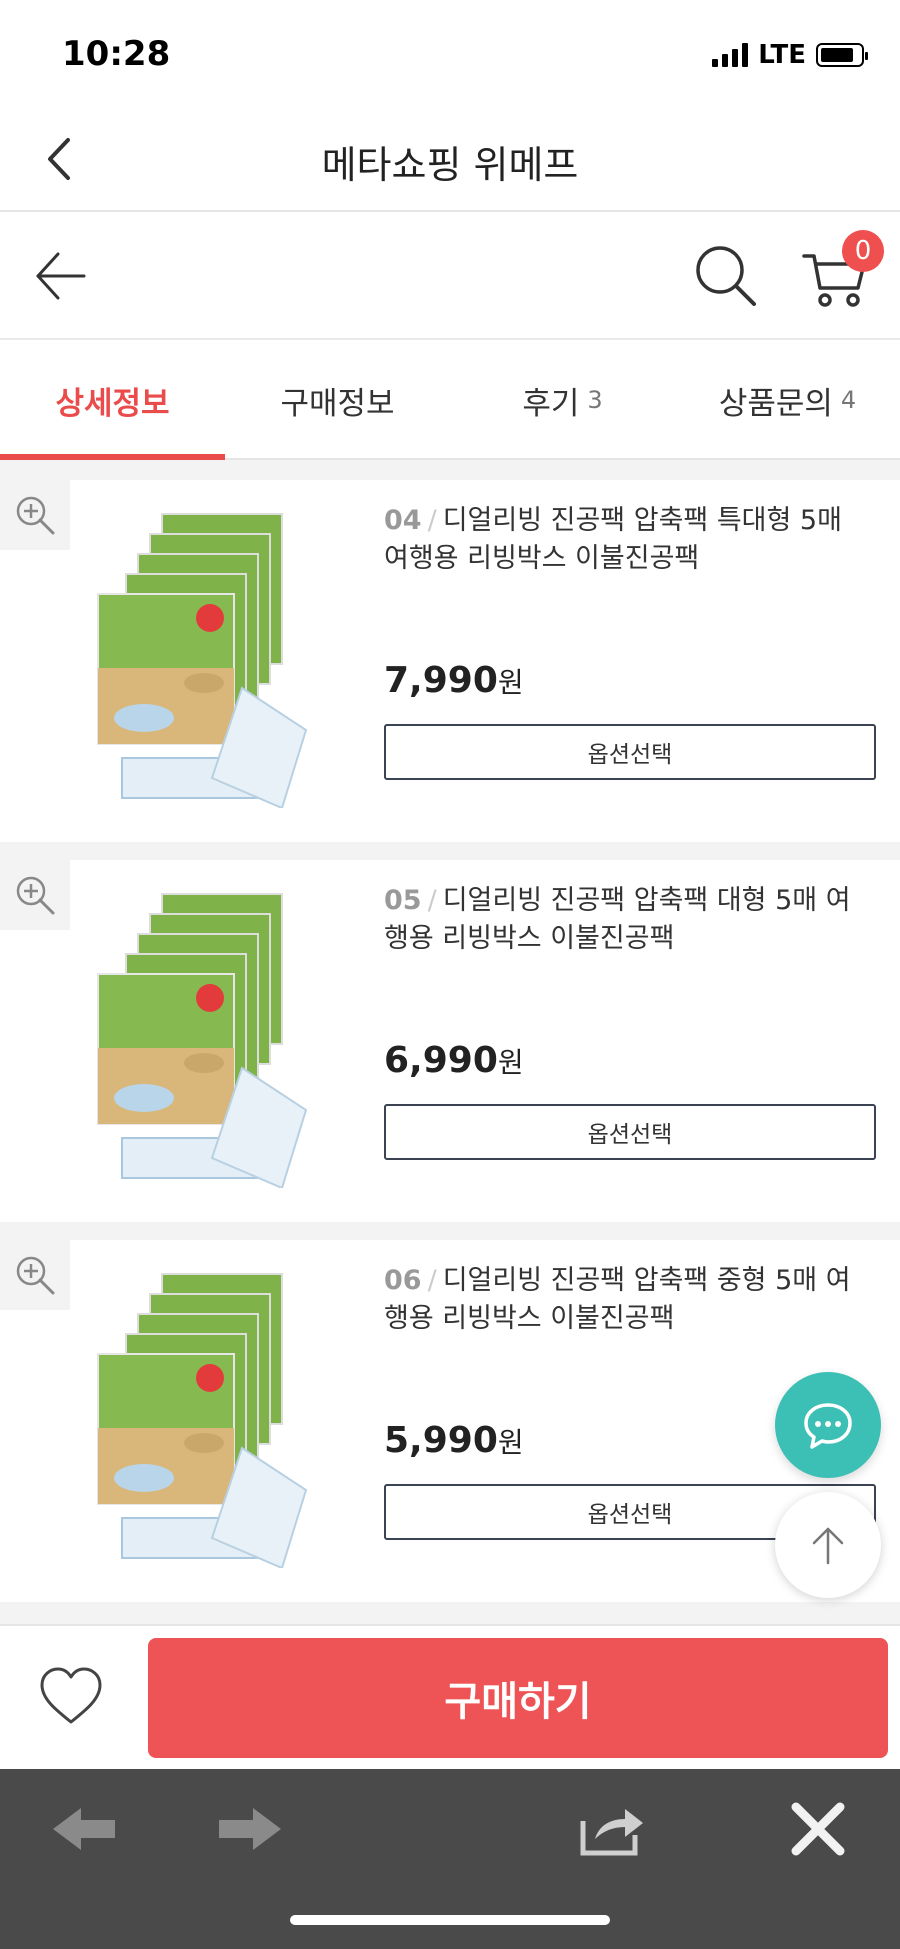 This screenshot has height=1949, width=900. I want to click on price-value: 5,990, so click(441, 1440).